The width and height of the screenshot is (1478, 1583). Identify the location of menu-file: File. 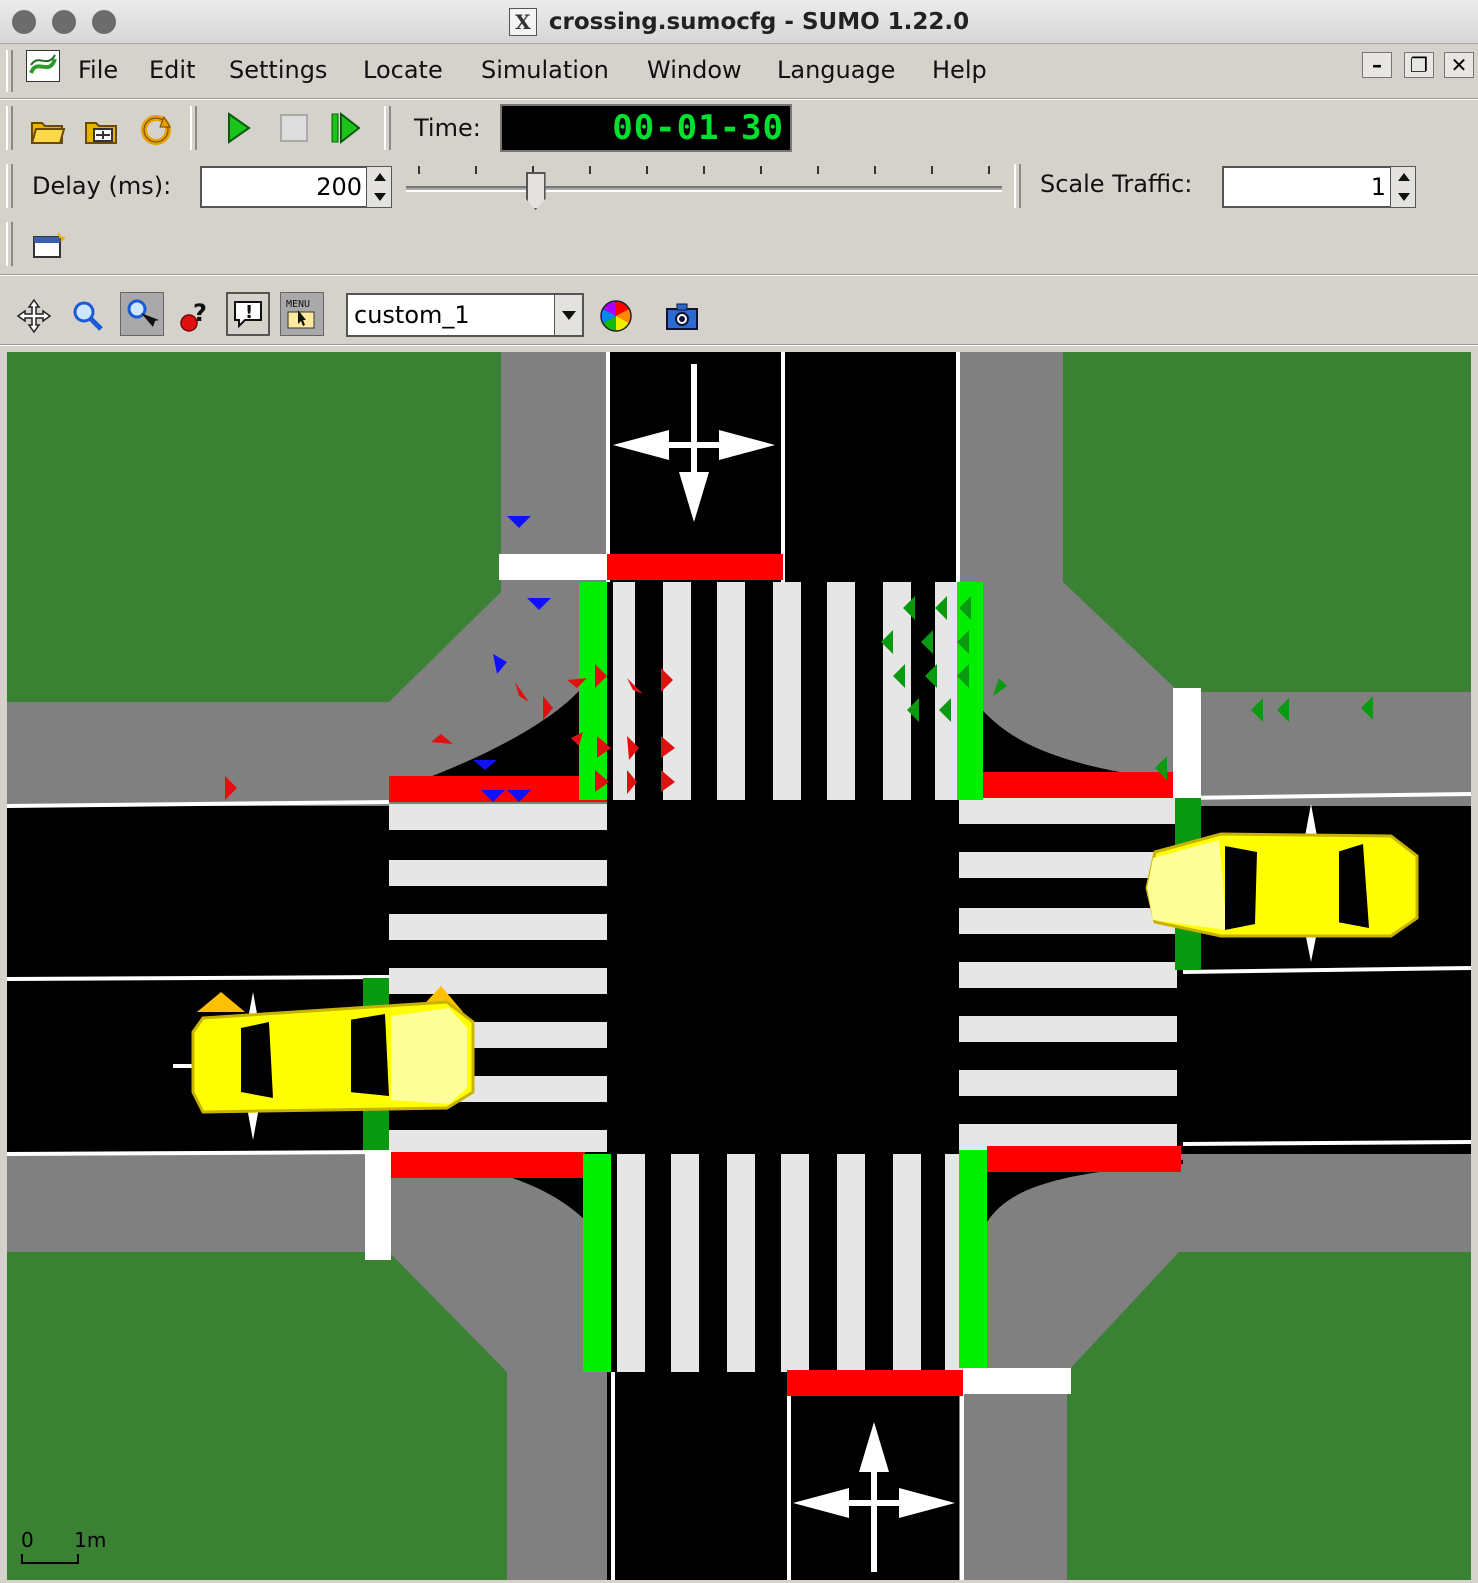
(98, 70).